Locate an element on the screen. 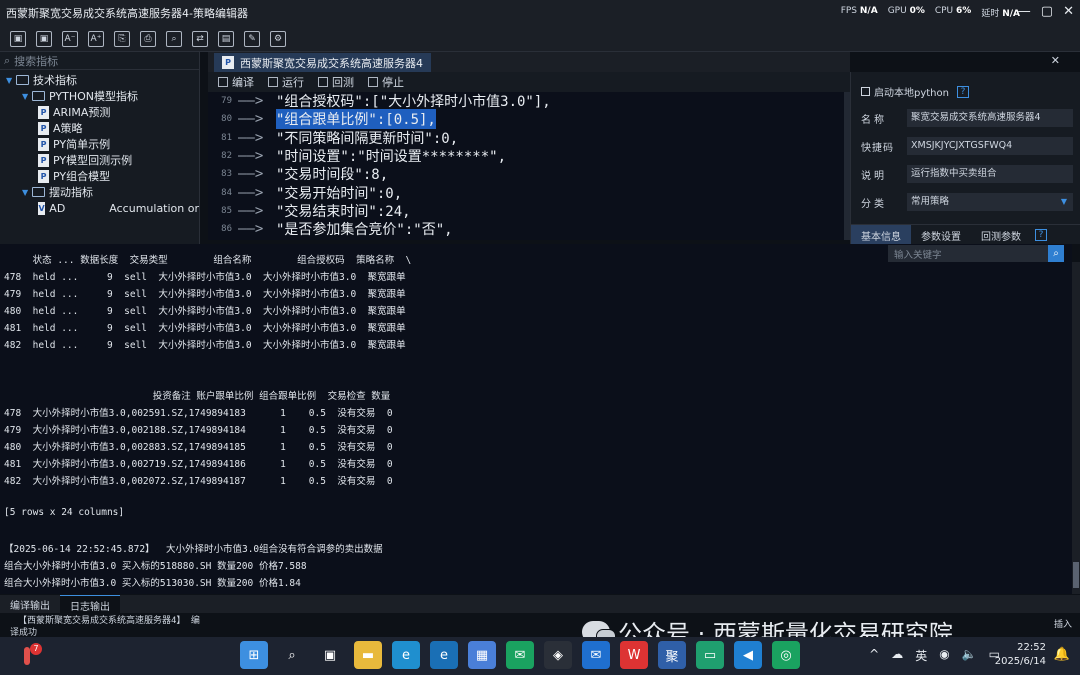 The width and height of the screenshot is (1080, 675). output-scrollbar is located at coordinates (1076, 428).